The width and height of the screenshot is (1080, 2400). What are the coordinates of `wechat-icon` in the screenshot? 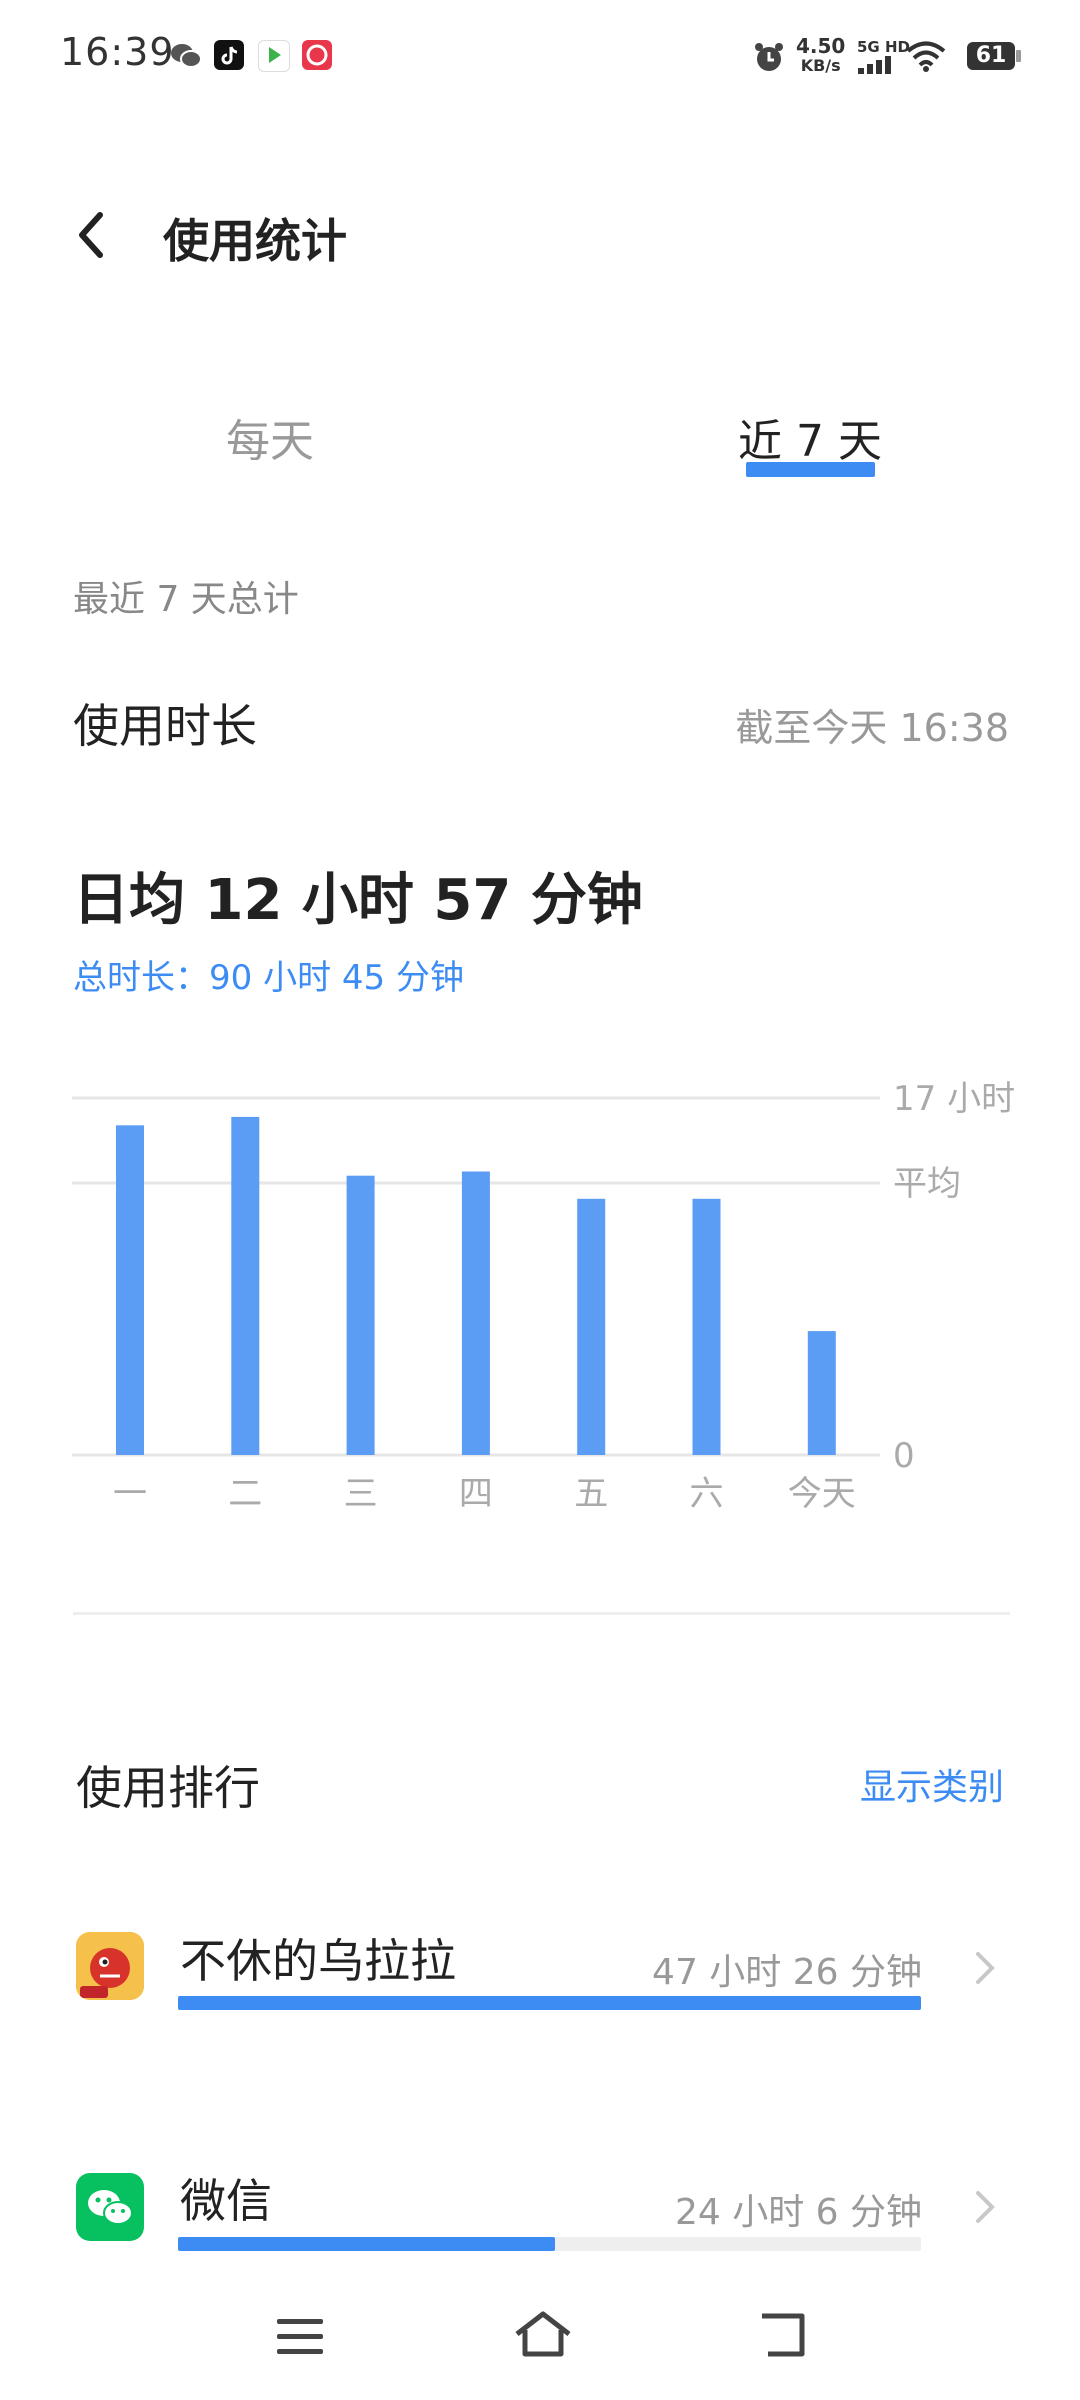 It's located at (186, 56).